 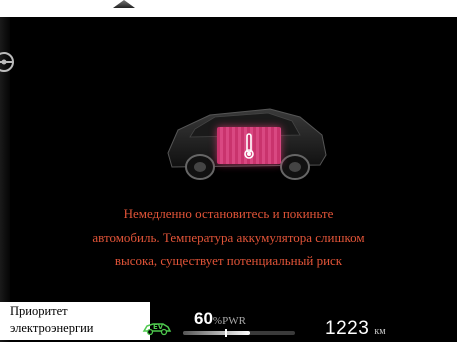 What do you see at coordinates (203, 318) in the screenshot?
I see `power-value: 60` at bounding box center [203, 318].